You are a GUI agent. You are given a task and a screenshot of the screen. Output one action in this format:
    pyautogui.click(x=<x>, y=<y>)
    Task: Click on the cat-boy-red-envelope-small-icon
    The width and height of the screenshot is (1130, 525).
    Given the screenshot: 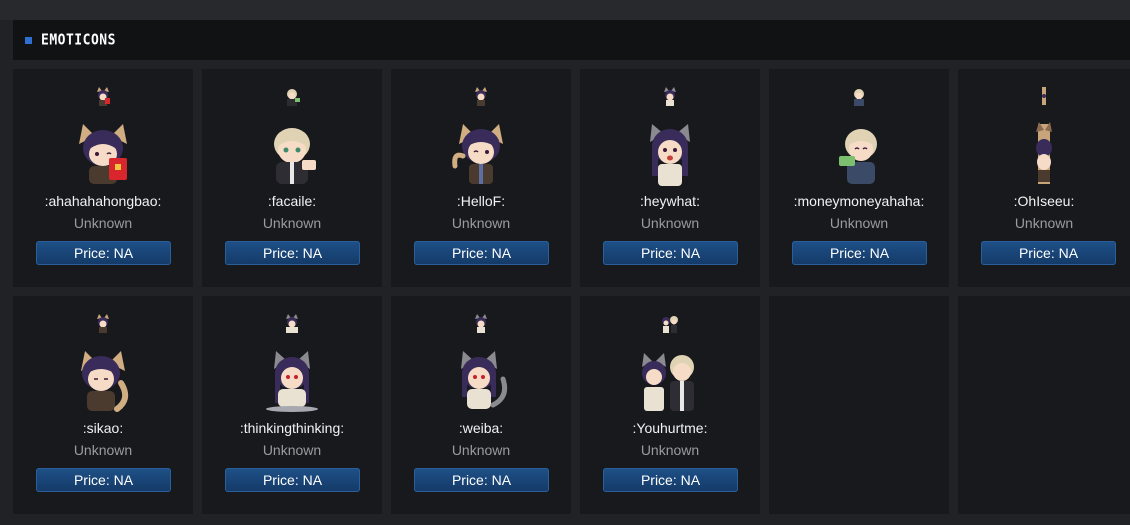 What is the action you would take?
    pyautogui.click(x=103, y=96)
    